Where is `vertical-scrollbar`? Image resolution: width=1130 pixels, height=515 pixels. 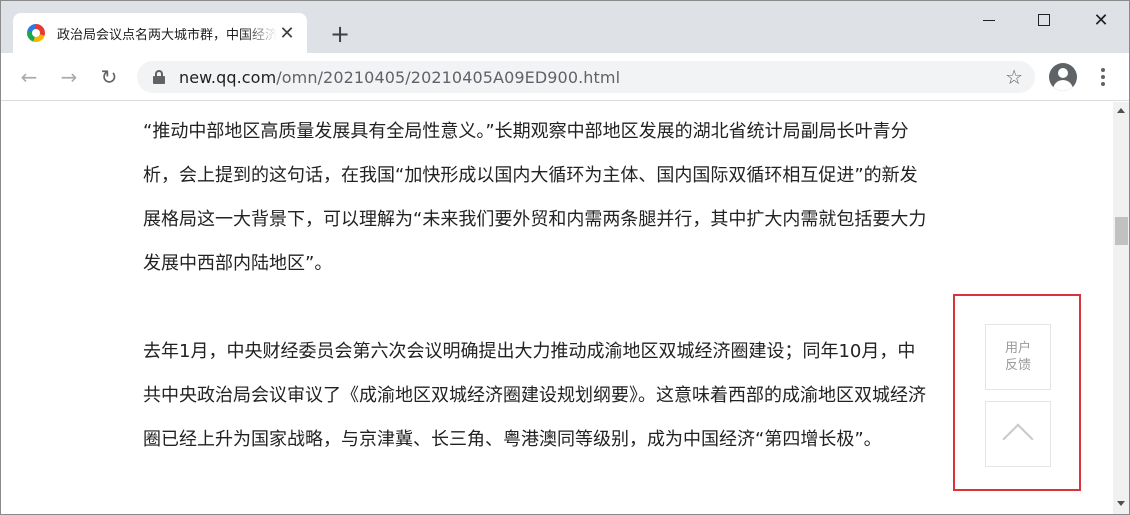
vertical-scrollbar is located at coordinates (1121, 308).